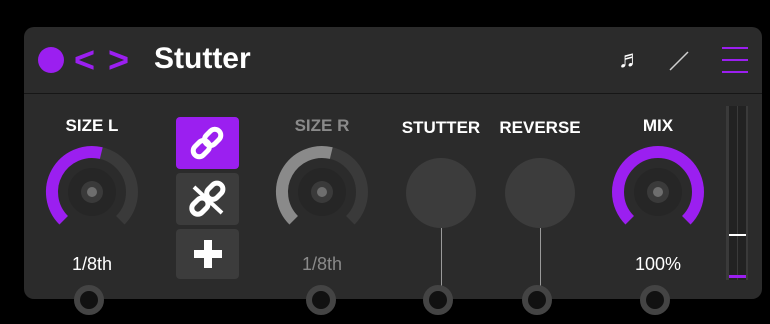 The image size is (770, 324). Describe the element at coordinates (655, 300) in the screenshot. I see `mix-mod-jack` at that location.